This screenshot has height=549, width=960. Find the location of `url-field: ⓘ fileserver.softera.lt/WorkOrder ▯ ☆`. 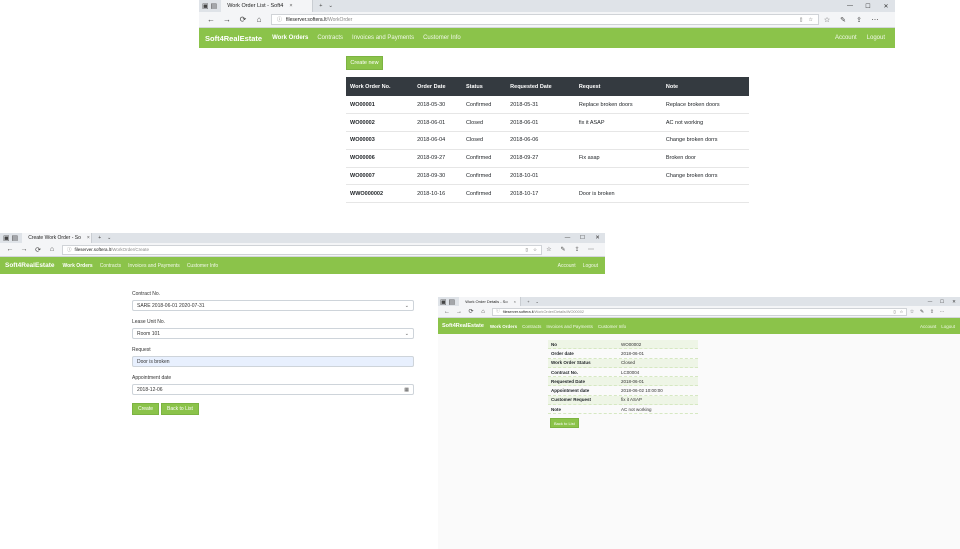

url-field: ⓘ fileserver.softera.lt/WorkOrder ▯ ☆ is located at coordinates (545, 19).